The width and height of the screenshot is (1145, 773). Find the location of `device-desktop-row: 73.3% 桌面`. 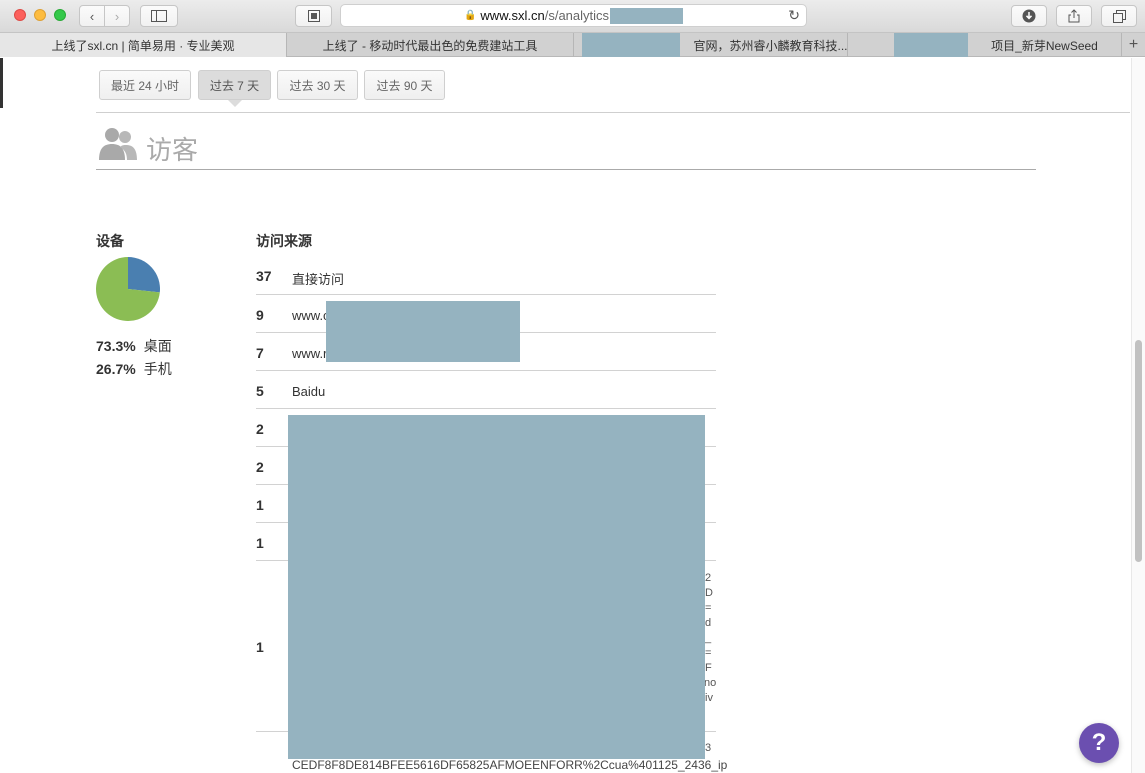

device-desktop-row: 73.3% 桌面 is located at coordinates (134, 346).